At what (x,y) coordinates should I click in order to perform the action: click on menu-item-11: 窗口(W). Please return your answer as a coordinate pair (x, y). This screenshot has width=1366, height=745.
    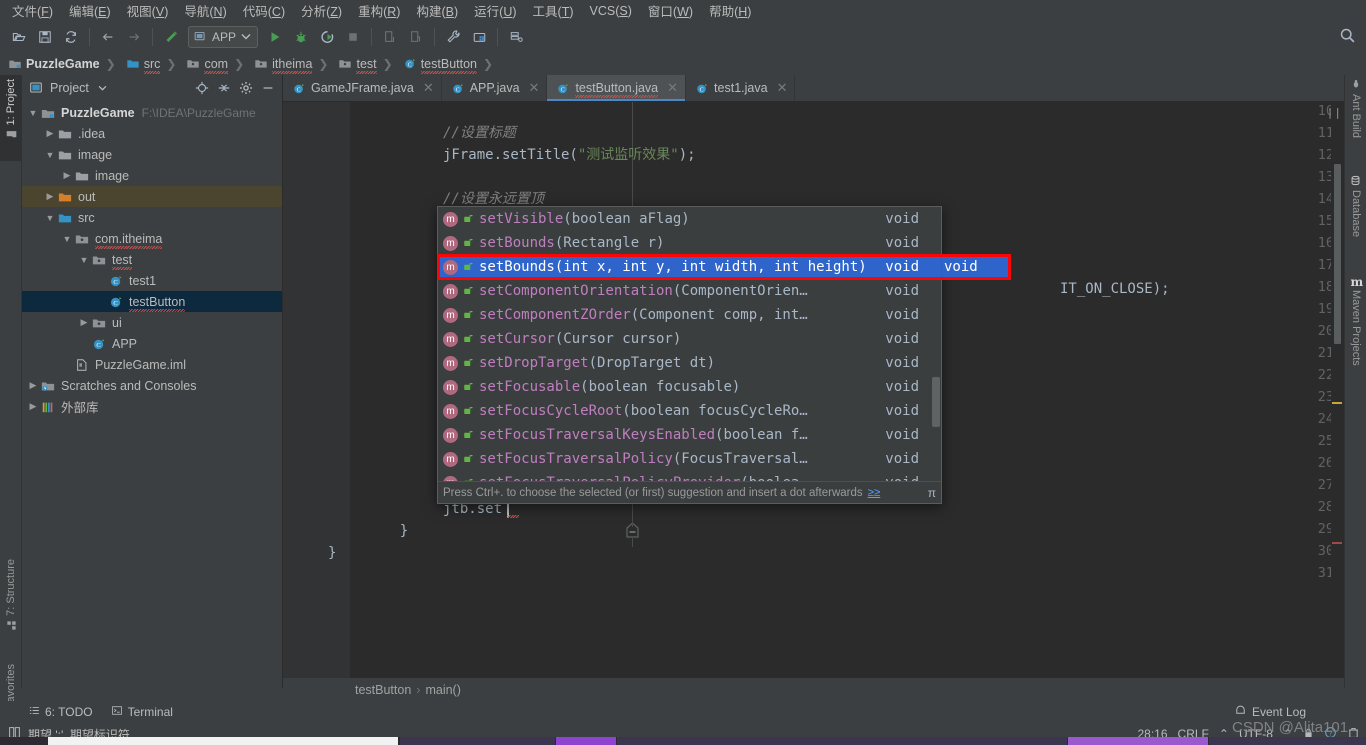
    Looking at the image, I should click on (670, 11).